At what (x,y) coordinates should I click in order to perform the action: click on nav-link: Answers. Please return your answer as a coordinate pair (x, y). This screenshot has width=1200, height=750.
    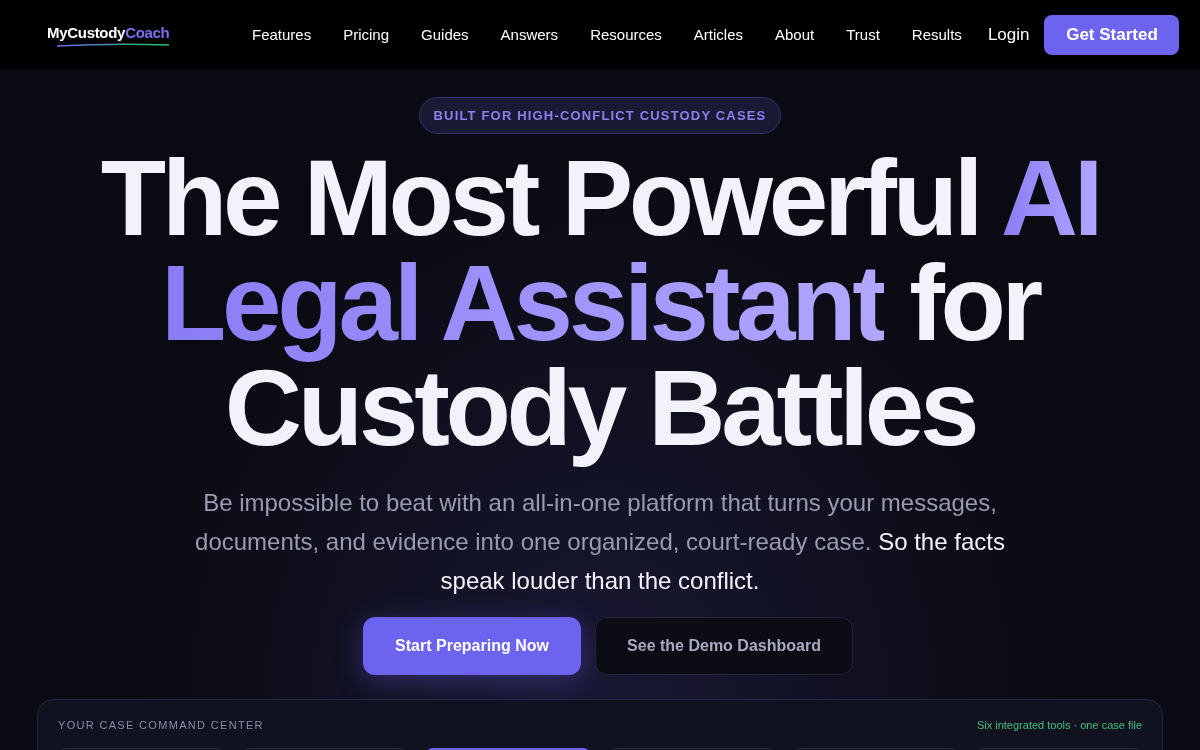
    Looking at the image, I should click on (529, 35).